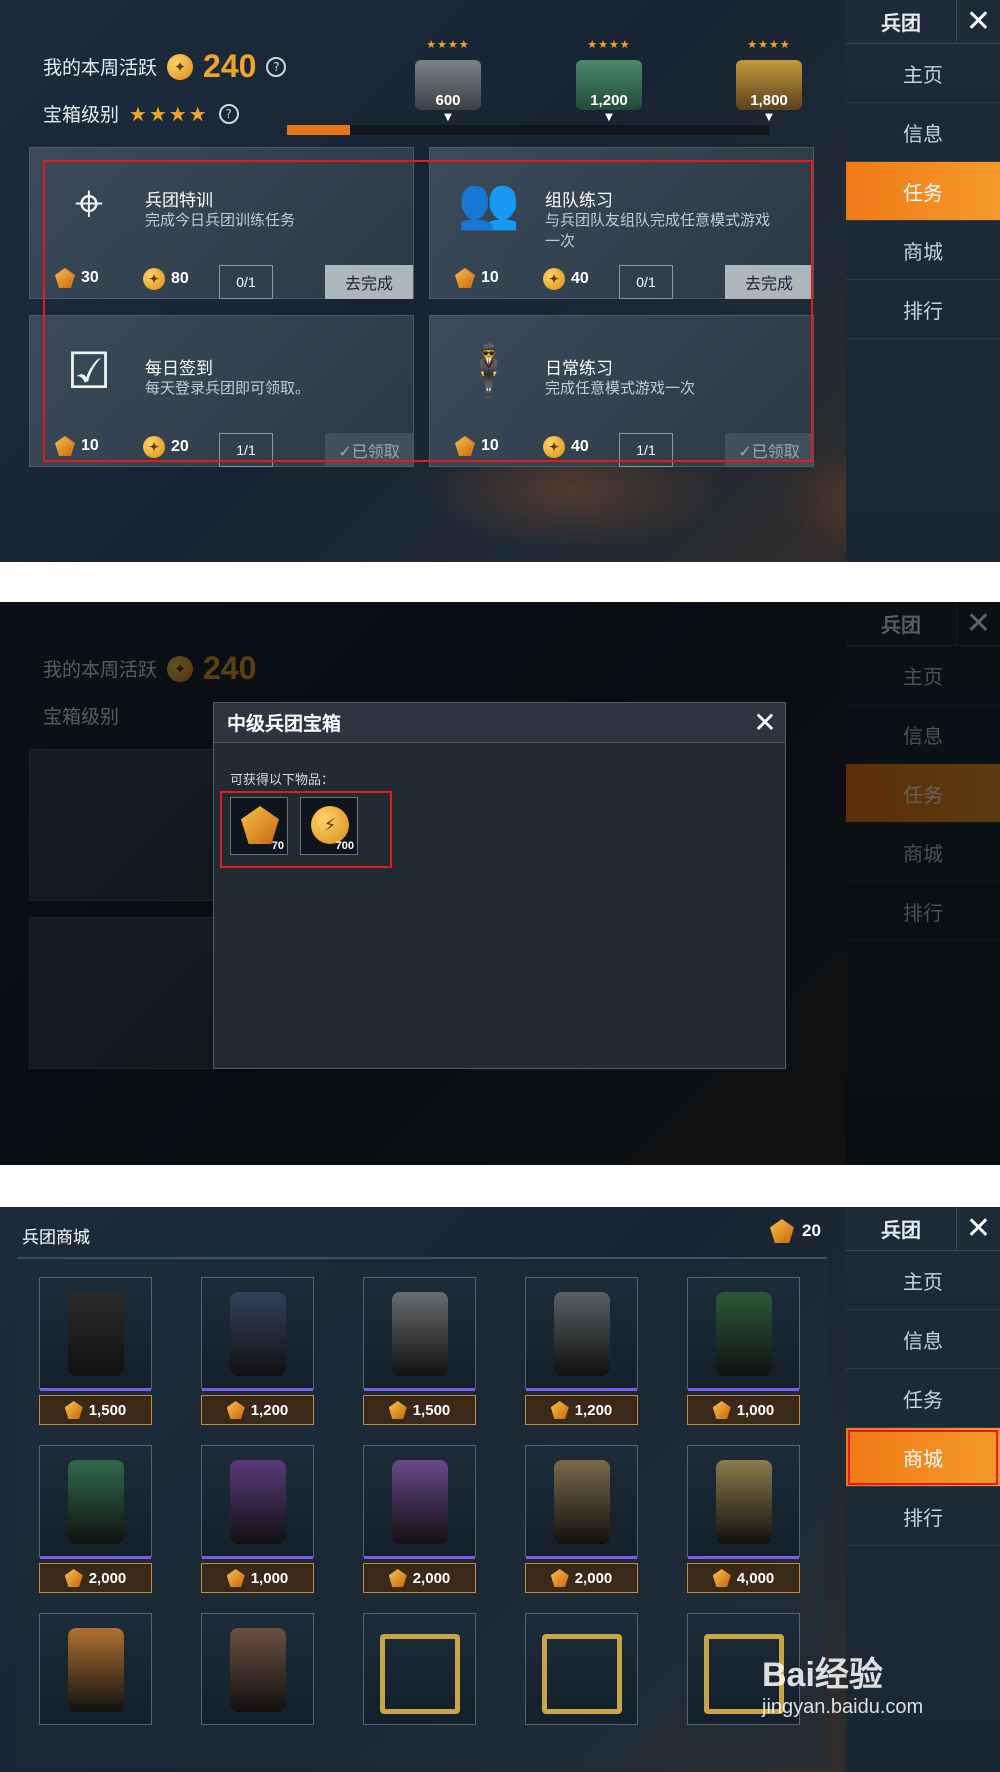 Image resolution: width=1000 pixels, height=1772 pixels. Describe the element at coordinates (448, 100) in the screenshot. I see `milestone-value: 600` at that location.